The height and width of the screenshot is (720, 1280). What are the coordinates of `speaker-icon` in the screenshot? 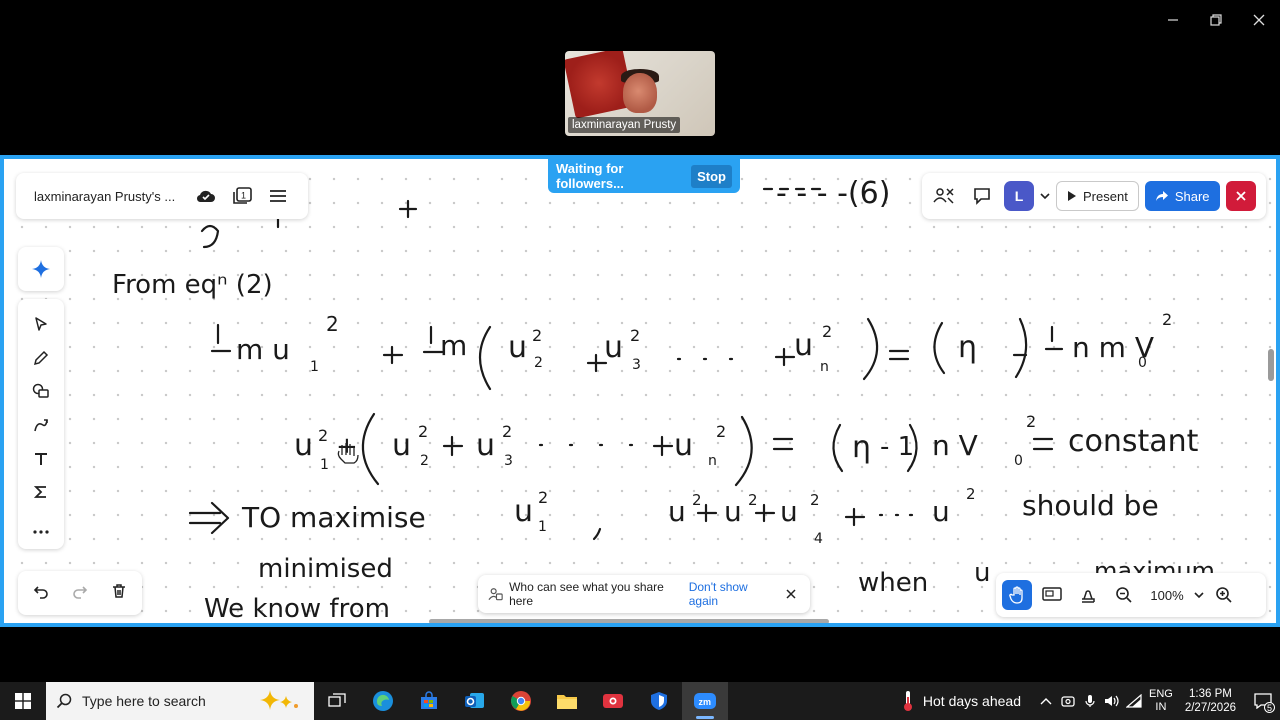 It's located at (1112, 701).